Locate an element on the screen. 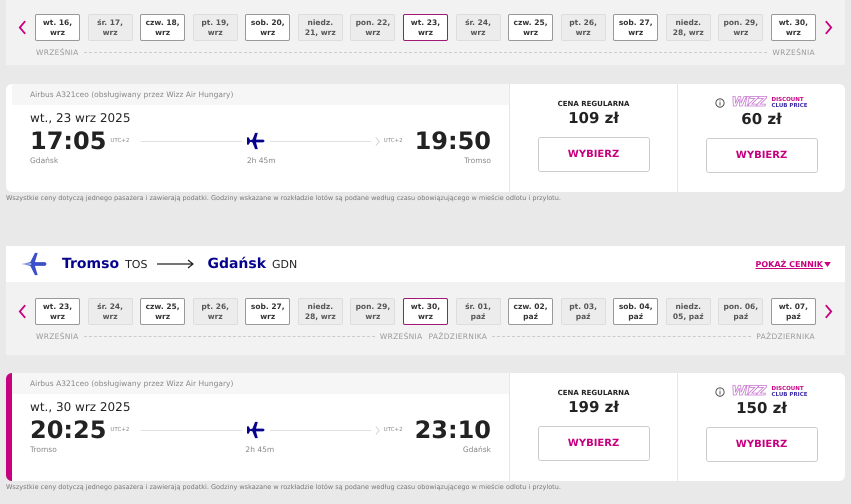 Image resolution: width=851 pixels, height=504 pixels. departure-time: 20:25 is located at coordinates (68, 430).